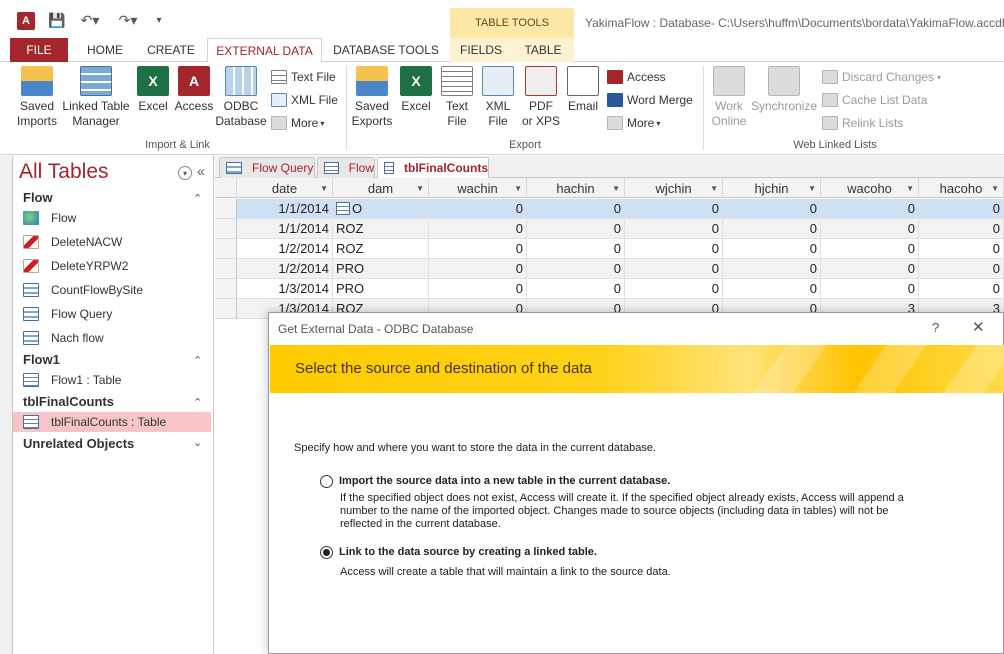 This screenshot has width=1004, height=654. What do you see at coordinates (543, 50) in the screenshot?
I see `tab-table: TABLE` at bounding box center [543, 50].